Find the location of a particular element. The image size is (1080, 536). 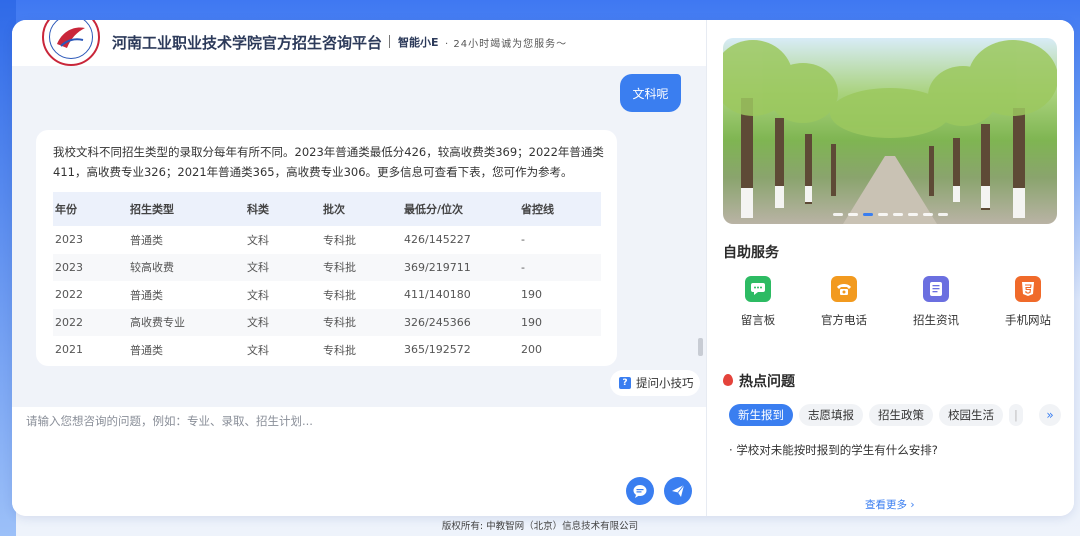

table-row: 2022 普通类 文科 专科批 411/140180 190 is located at coordinates (327, 295).